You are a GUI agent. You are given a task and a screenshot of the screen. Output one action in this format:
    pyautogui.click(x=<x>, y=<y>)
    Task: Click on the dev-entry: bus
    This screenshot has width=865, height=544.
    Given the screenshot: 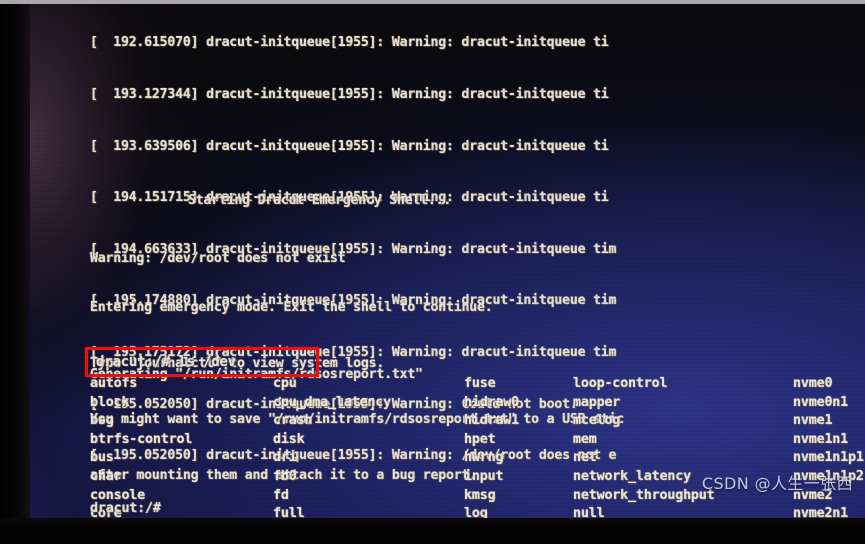 What is the action you would take?
    pyautogui.click(x=102, y=458)
    